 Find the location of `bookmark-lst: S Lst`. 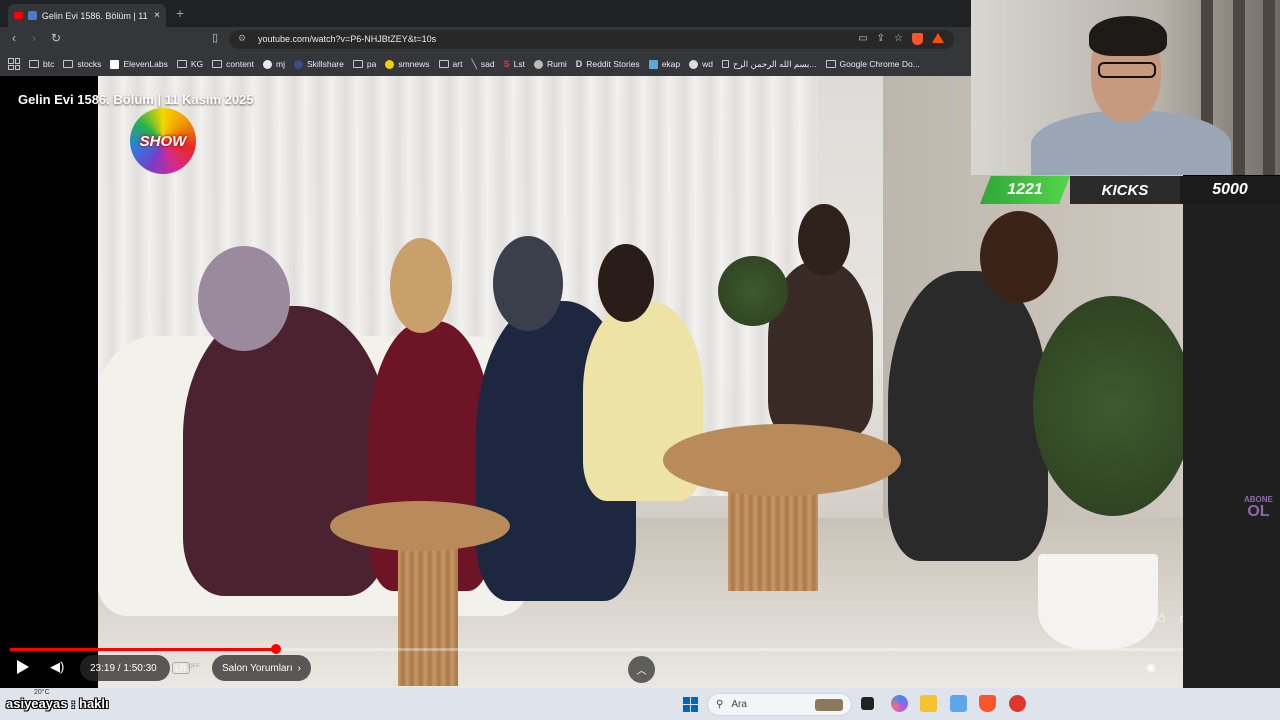

bookmark-lst: S Lst is located at coordinates (514, 64).